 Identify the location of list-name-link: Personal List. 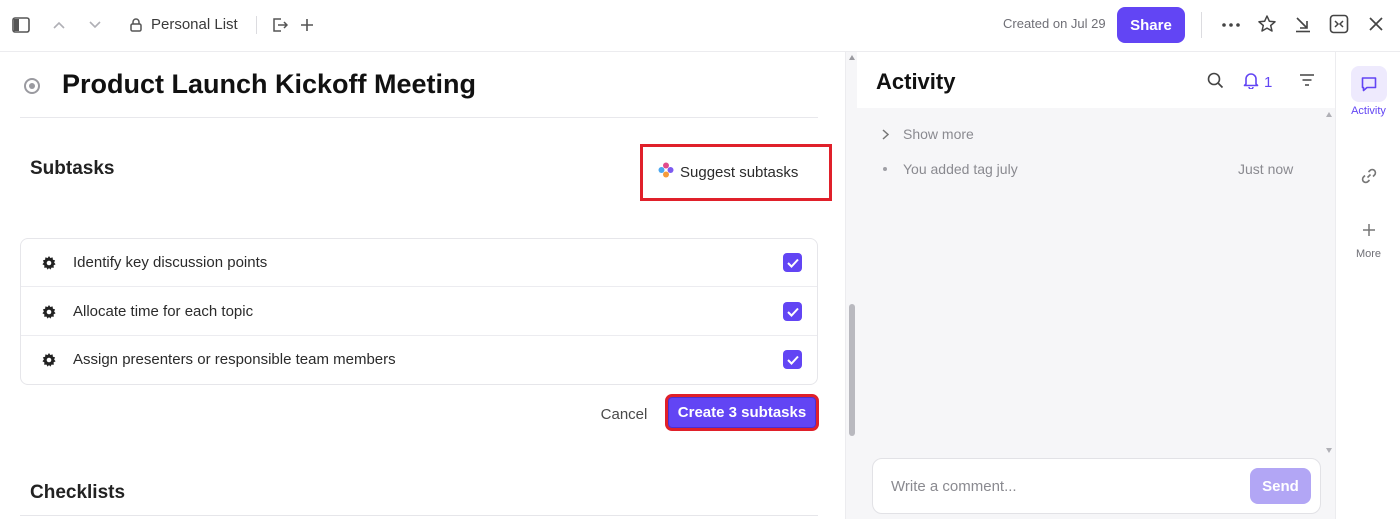
(194, 24).